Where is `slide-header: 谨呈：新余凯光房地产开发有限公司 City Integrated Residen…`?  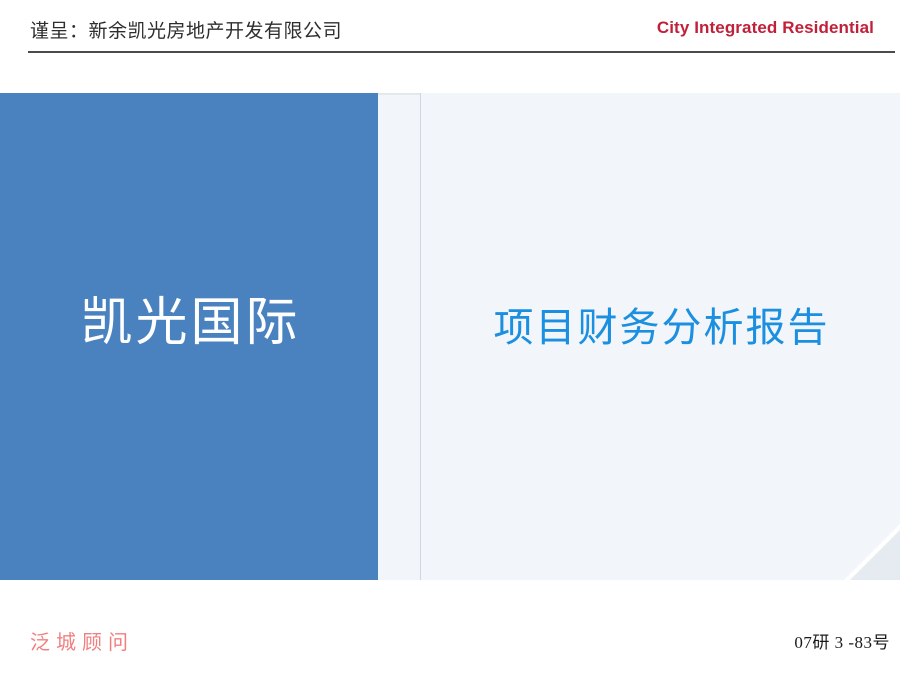
slide-header: 谨呈：新余凯光房地产开发有限公司 City Integrated Residen… is located at coordinates (460, 26).